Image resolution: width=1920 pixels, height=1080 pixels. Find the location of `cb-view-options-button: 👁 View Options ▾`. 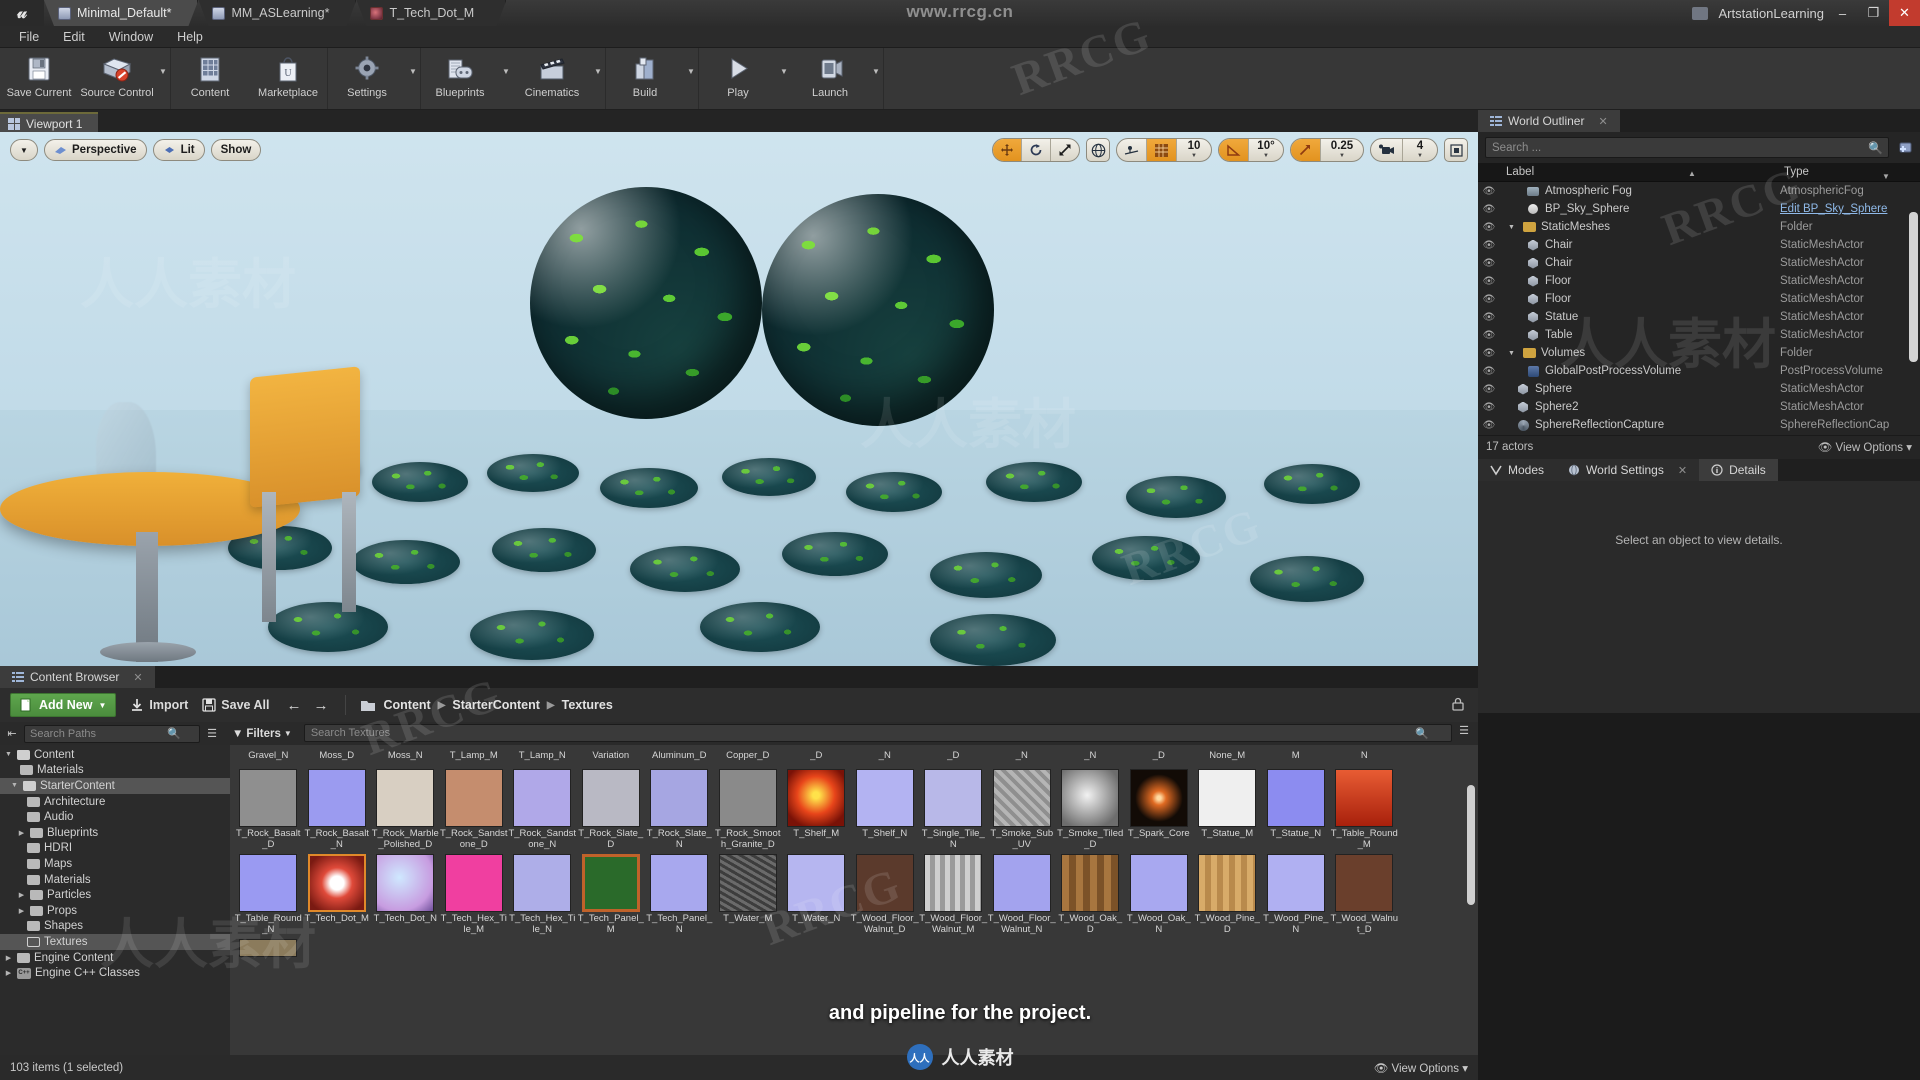

cb-view-options-button: 👁 View Options ▾ is located at coordinates (1421, 1068).